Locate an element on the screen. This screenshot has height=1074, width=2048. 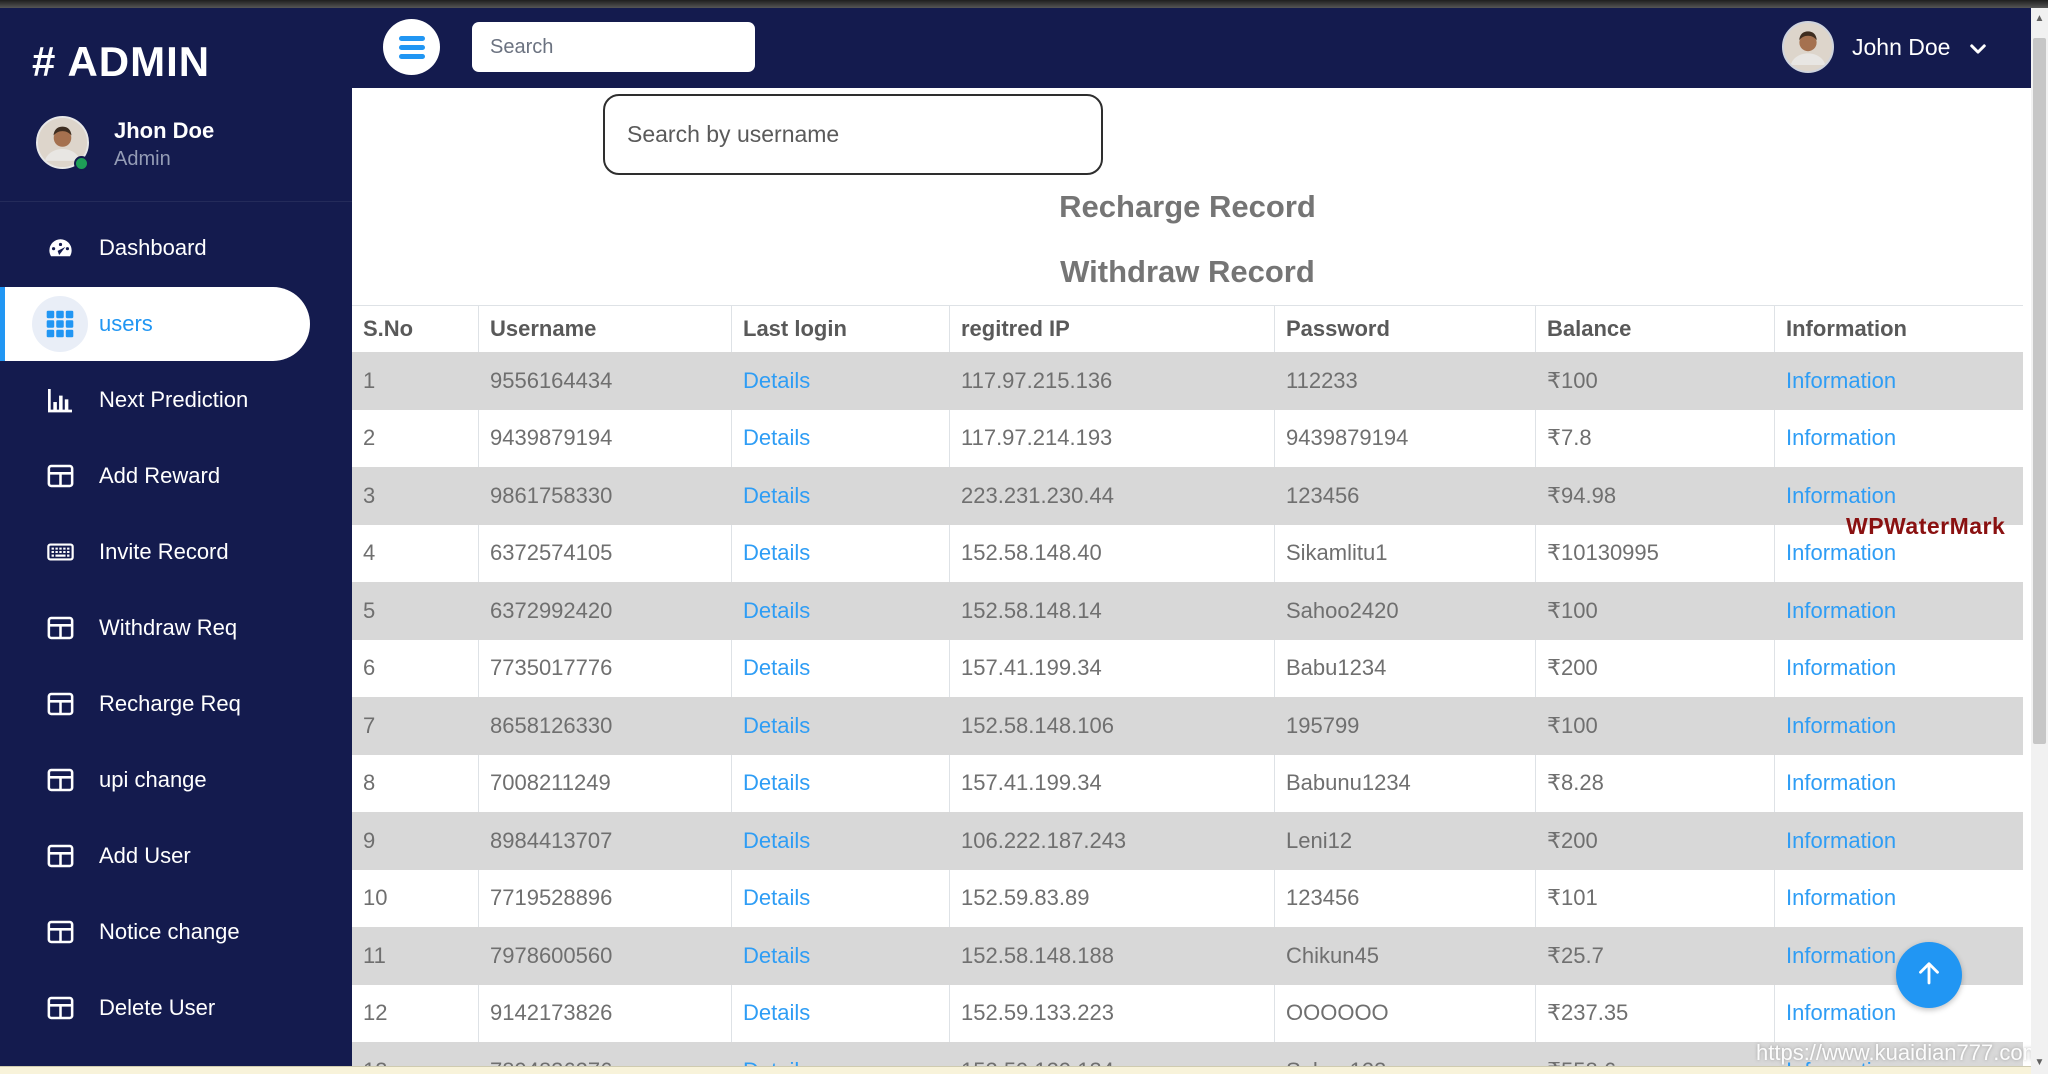
sidebar-item-withdraw-req: Withdraw Req is located at coordinates (176, 628).